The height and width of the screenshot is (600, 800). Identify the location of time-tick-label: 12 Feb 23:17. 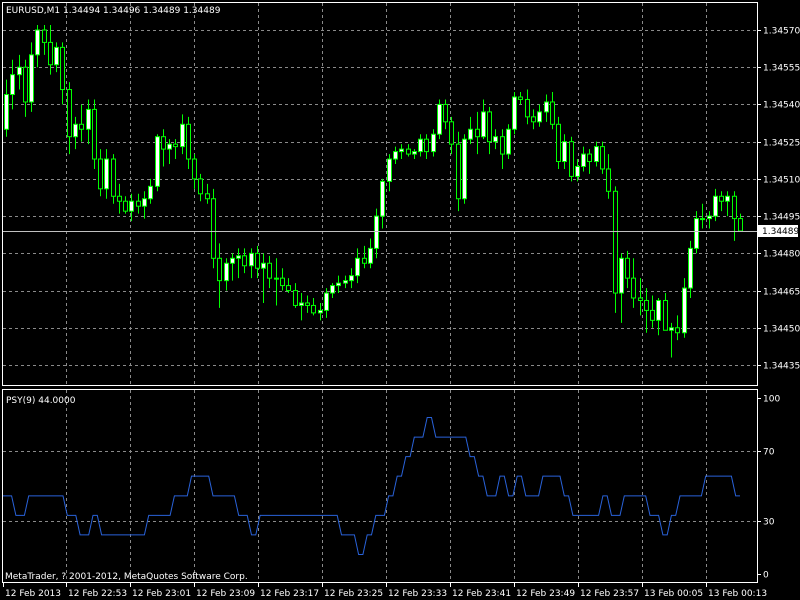
(289, 594).